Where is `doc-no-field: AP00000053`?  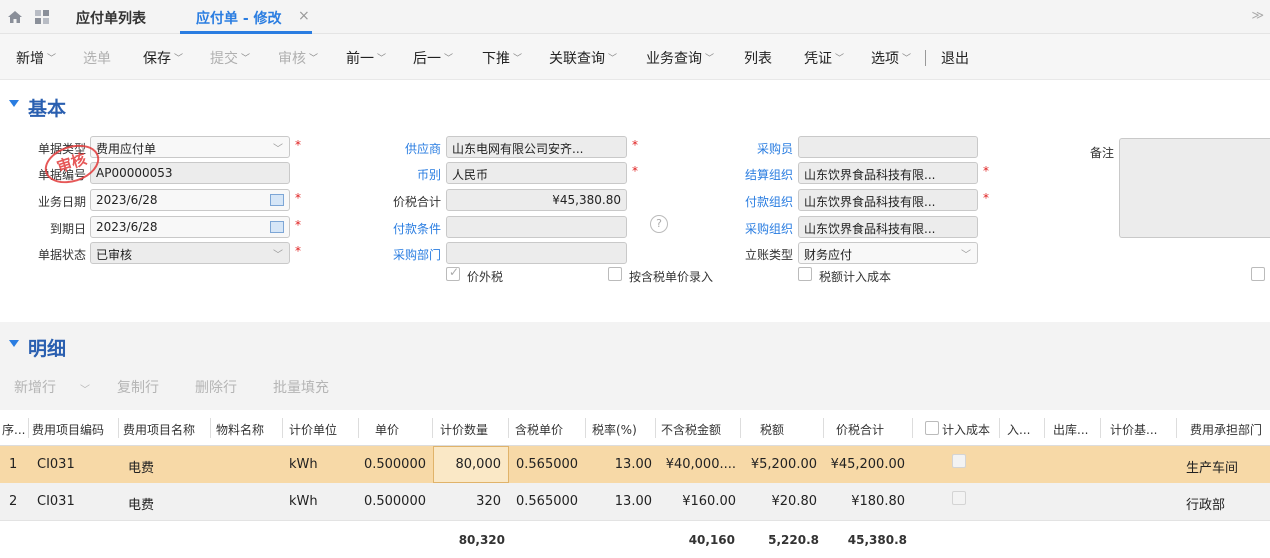 doc-no-field: AP00000053 is located at coordinates (190, 173).